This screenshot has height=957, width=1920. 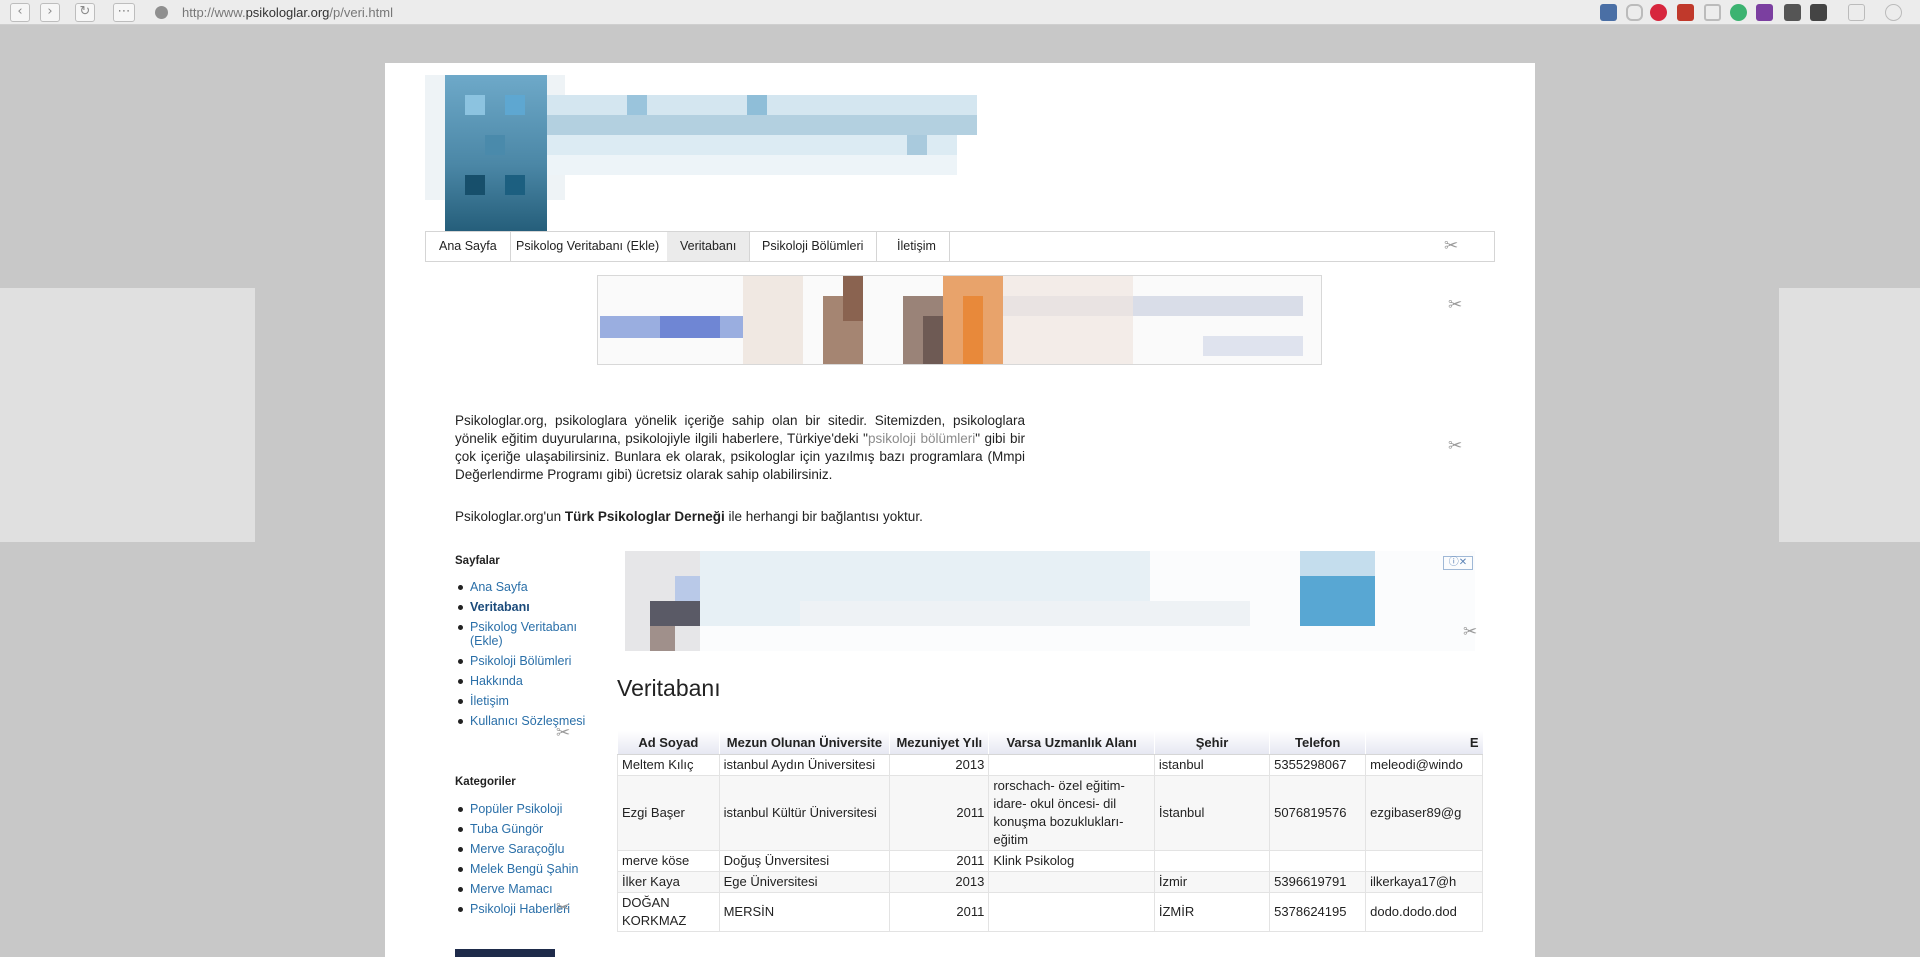 What do you see at coordinates (1071, 743) in the screenshot?
I see `col-uzmanlik-alani: Varsa Uzmanlık Alanı` at bounding box center [1071, 743].